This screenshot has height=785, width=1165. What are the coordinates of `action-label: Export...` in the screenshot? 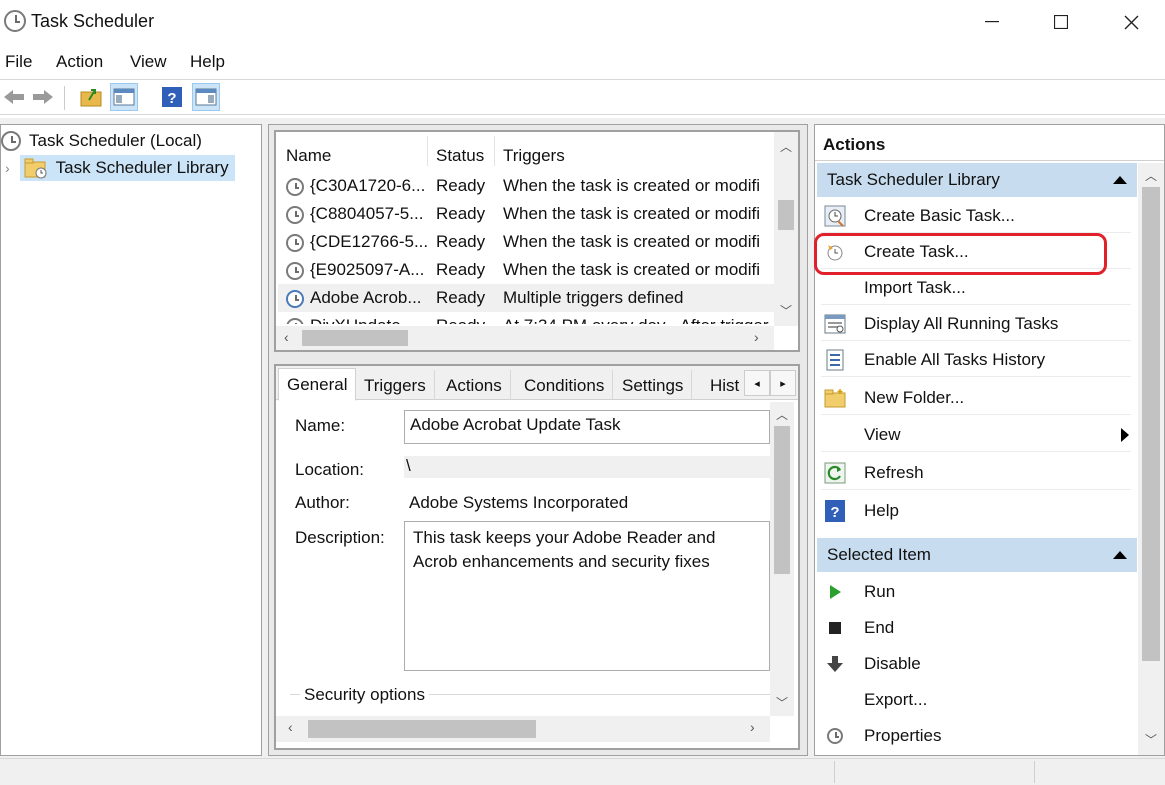 It's located at (896, 699).